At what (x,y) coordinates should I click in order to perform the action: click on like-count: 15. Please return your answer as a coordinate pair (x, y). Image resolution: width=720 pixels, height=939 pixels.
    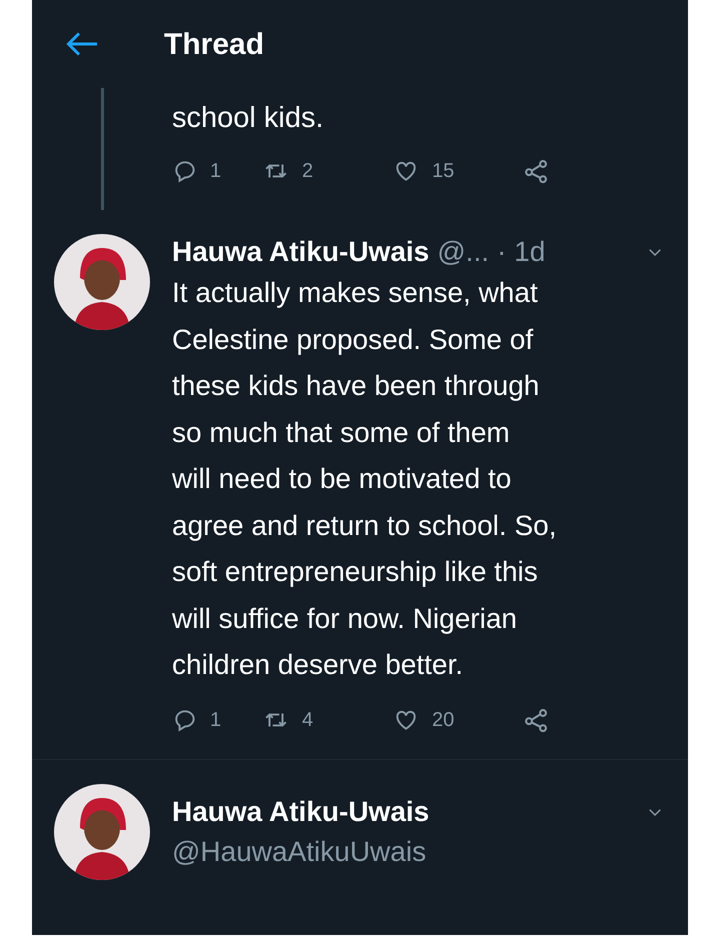
    Looking at the image, I should click on (443, 171).